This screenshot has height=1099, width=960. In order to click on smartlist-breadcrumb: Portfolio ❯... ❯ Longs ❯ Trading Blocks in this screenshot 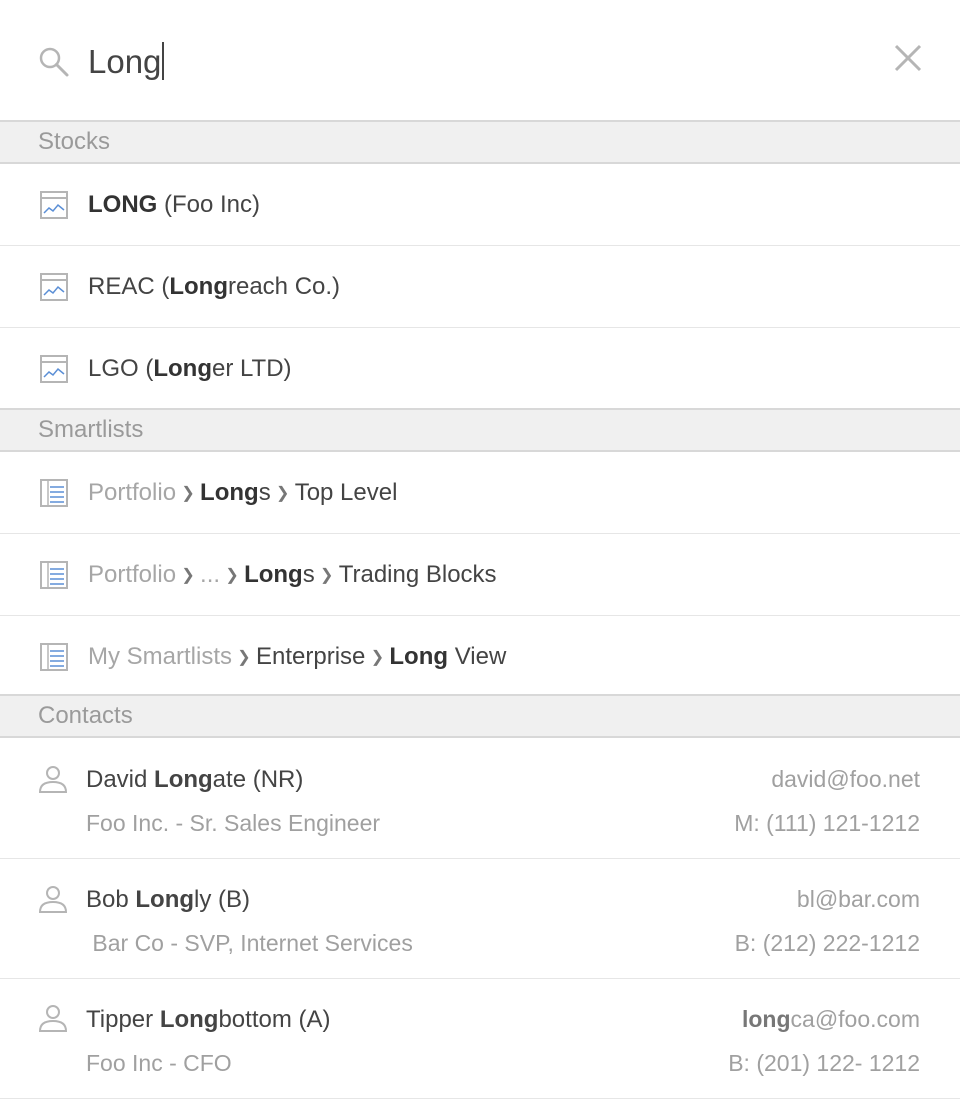, I will do `click(292, 574)`.